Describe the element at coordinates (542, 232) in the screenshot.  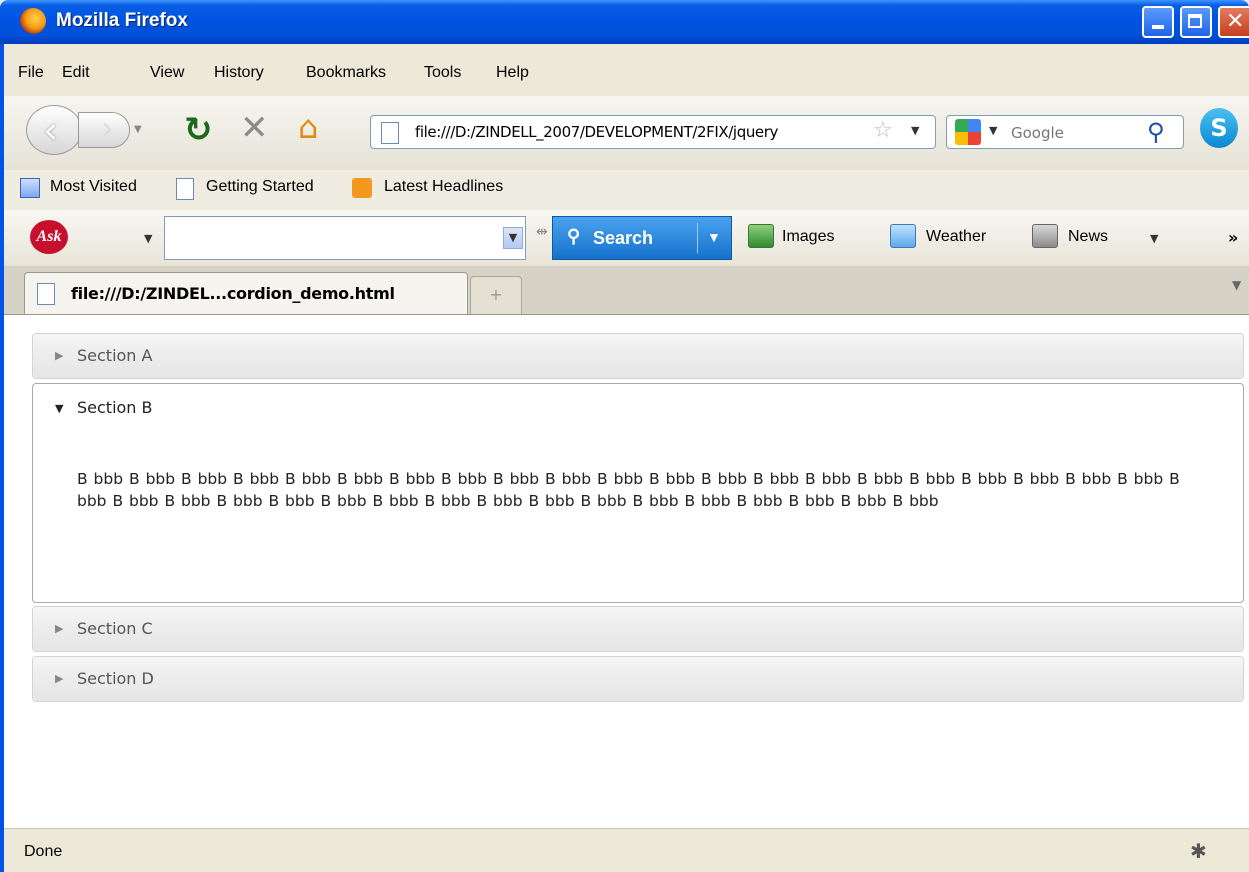
I see `toolbar-resize-handle: ⇹` at that location.